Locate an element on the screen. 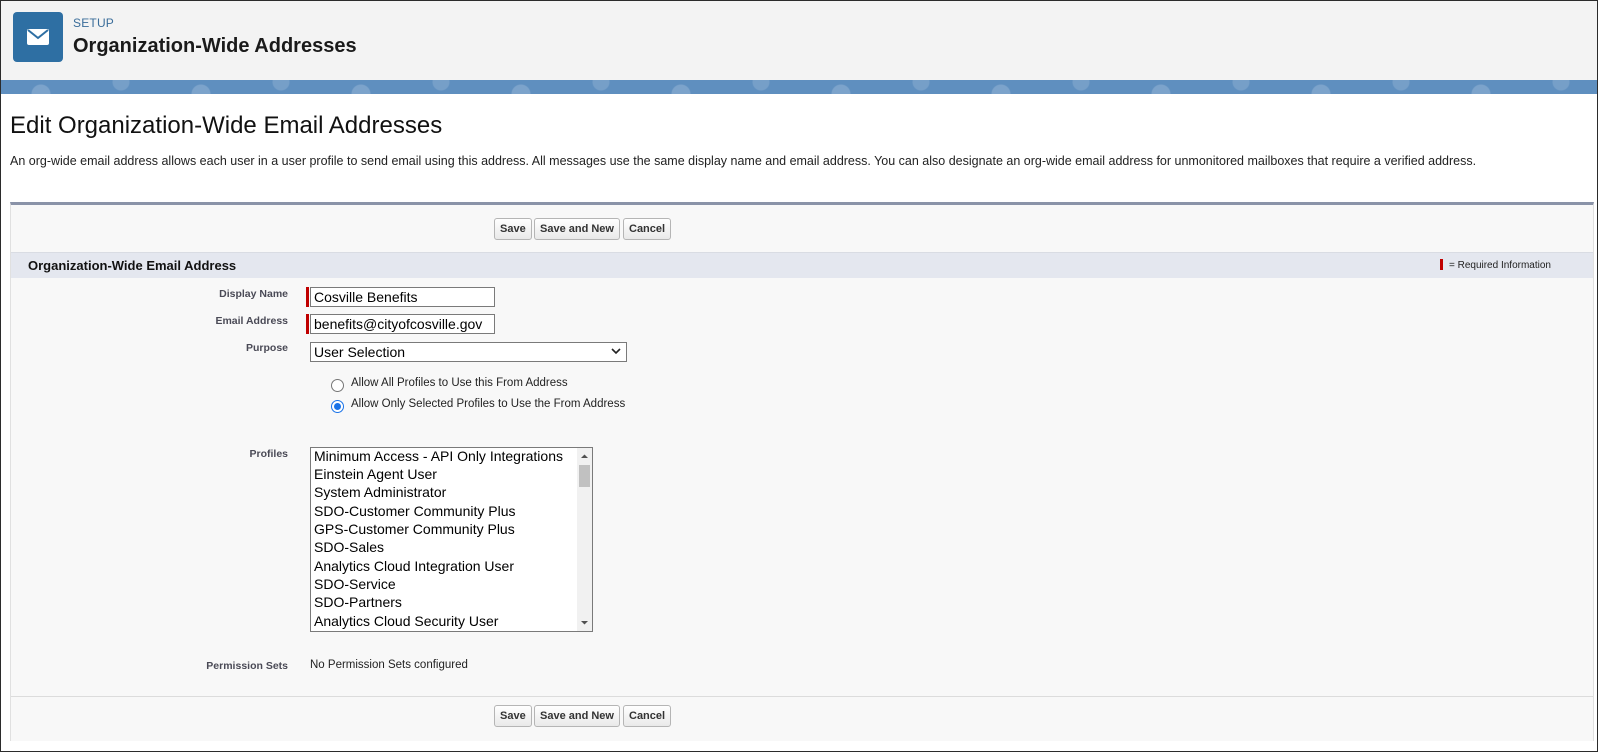 The height and width of the screenshot is (752, 1598). list-item: SDO-Customer Community Plus is located at coordinates (415, 511).